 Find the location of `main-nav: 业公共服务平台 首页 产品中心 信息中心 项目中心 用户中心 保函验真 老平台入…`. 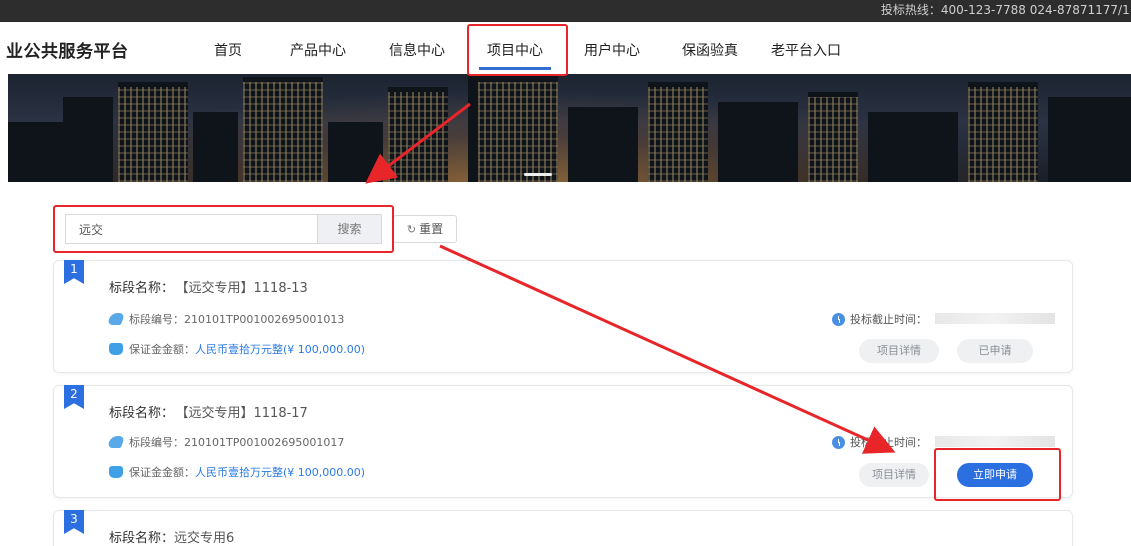

main-nav: 业公共服务平台 首页 产品中心 信息中心 项目中心 用户中心 保函验真 老平台入… is located at coordinates (565, 48).